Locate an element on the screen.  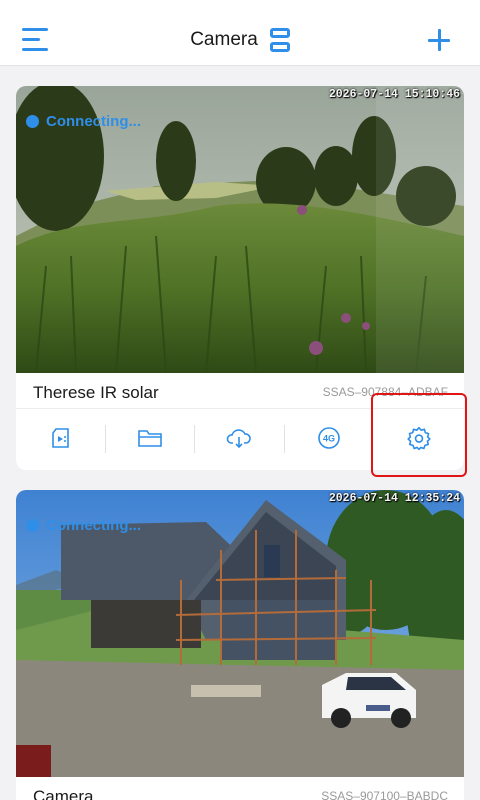
page-title: Camera is located at coordinates (224, 39).